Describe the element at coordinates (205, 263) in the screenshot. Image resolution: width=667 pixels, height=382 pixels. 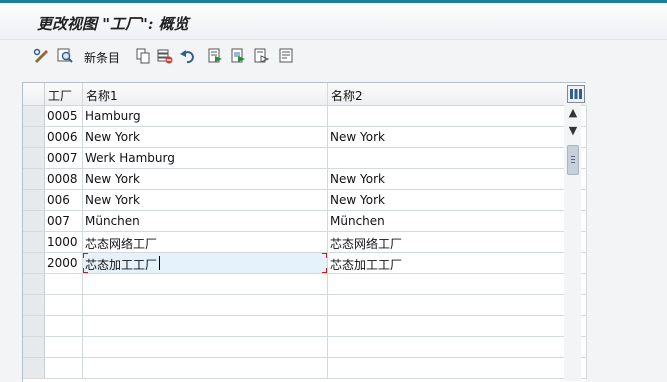
I see `active-input-cell: 芯态加工工厂` at that location.